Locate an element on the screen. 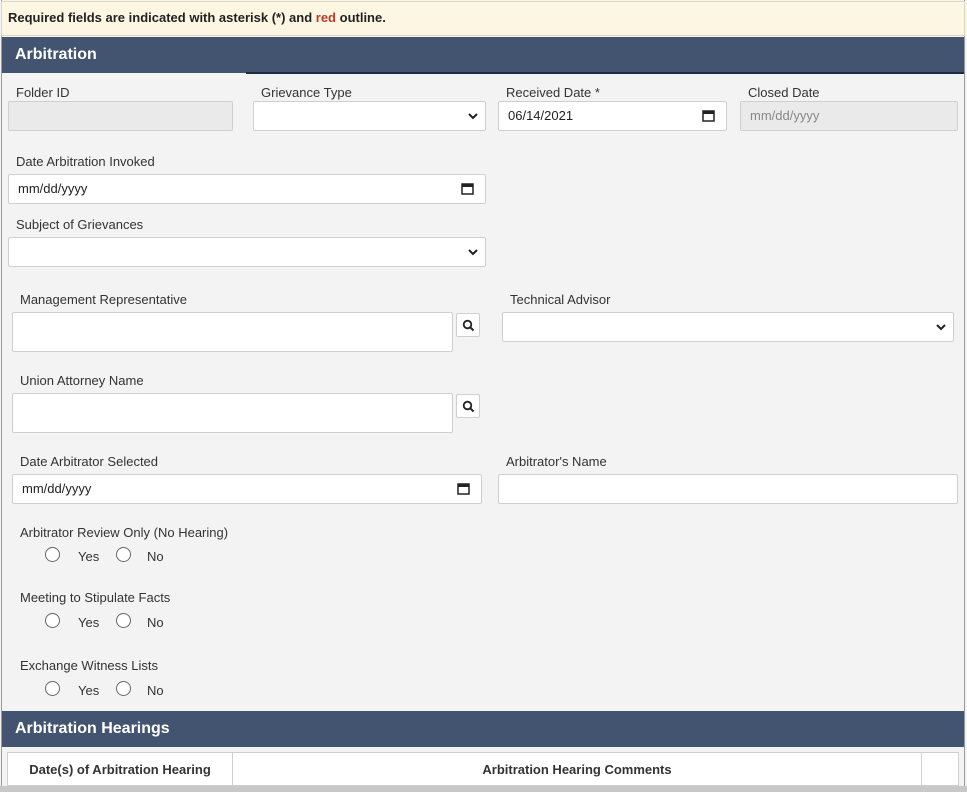  grievance-type-label: Grievance Type is located at coordinates (306, 92).